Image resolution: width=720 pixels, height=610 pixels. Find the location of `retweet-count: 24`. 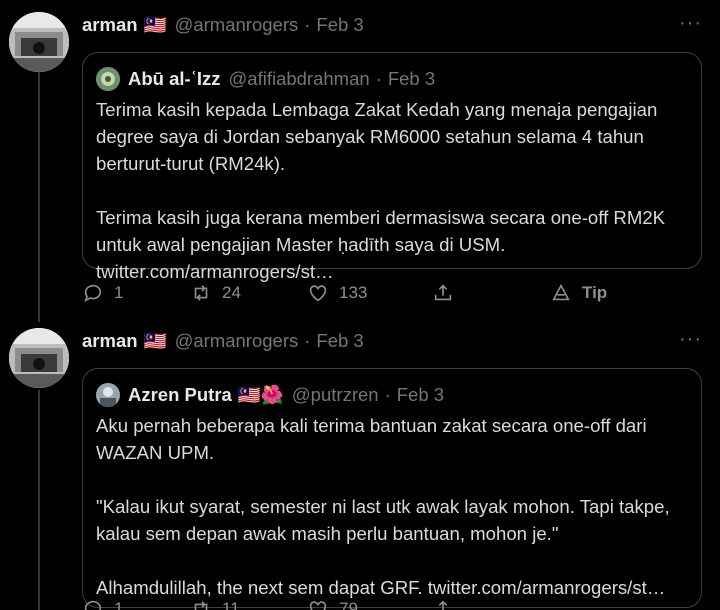

retweet-count: 24 is located at coordinates (231, 292).